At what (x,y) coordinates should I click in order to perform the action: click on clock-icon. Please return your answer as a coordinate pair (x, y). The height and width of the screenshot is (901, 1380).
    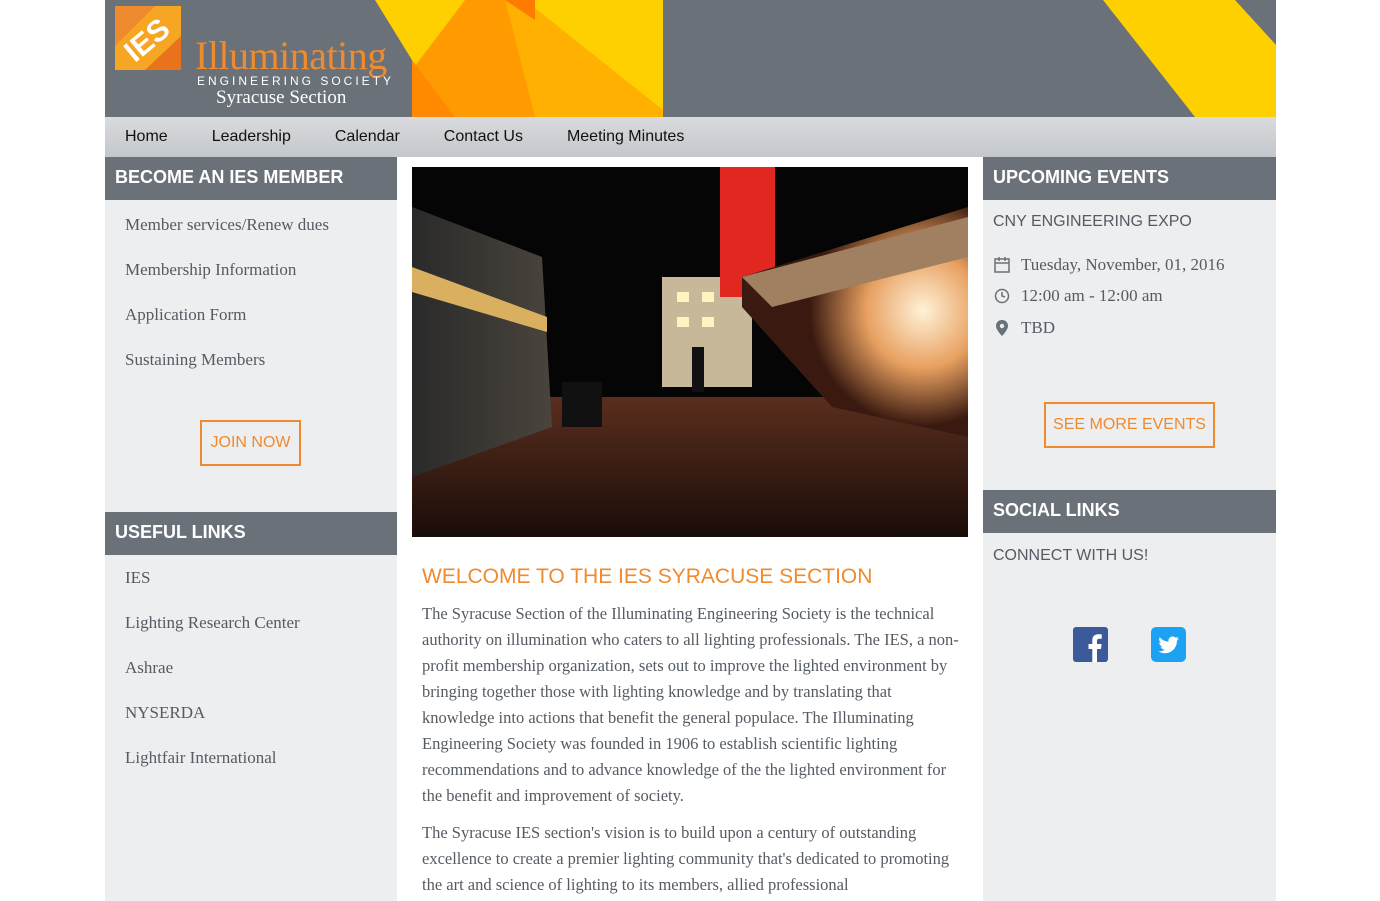
    Looking at the image, I should click on (1002, 296).